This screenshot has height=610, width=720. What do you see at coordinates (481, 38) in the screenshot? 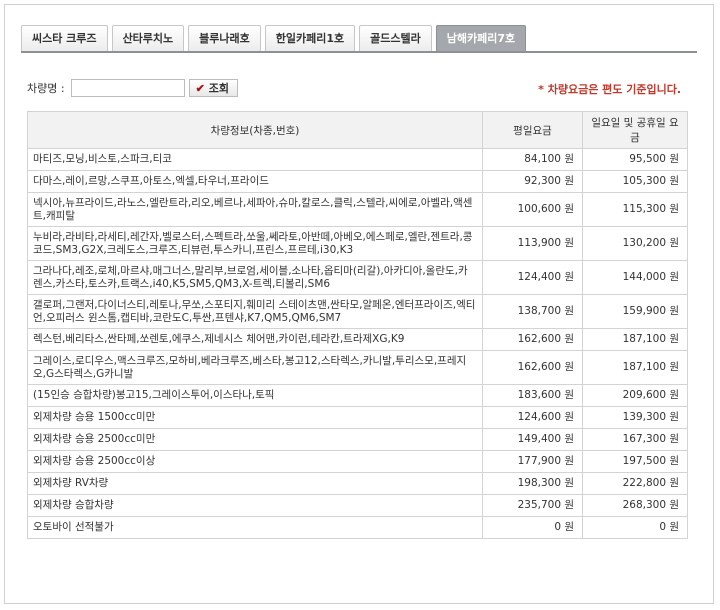
I see `tab-ship-5: 남해카페리7호` at bounding box center [481, 38].